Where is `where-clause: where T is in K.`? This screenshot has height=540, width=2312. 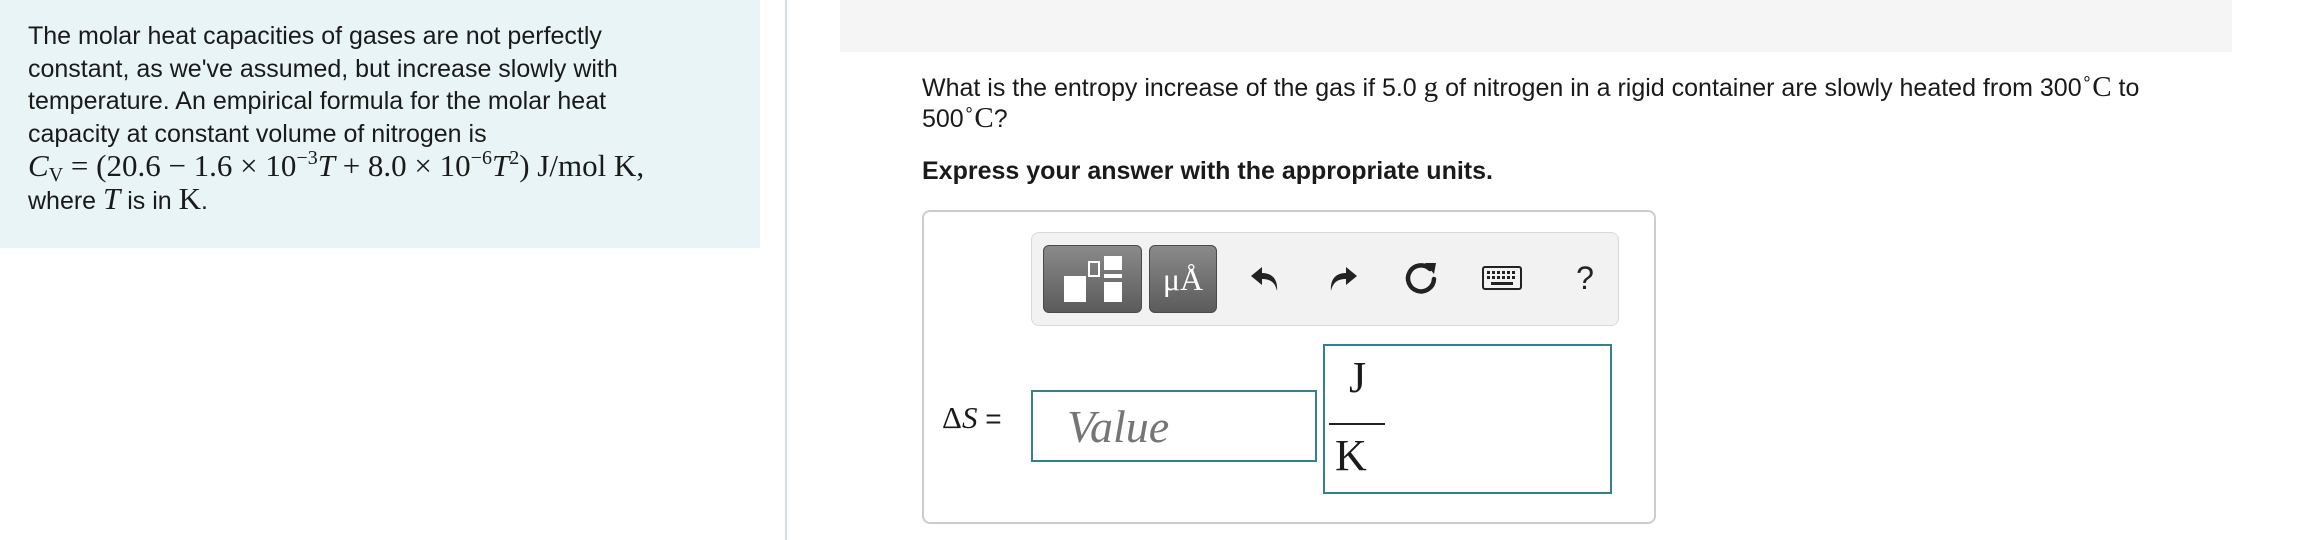
where-clause: where T is in K. is located at coordinates (118, 198).